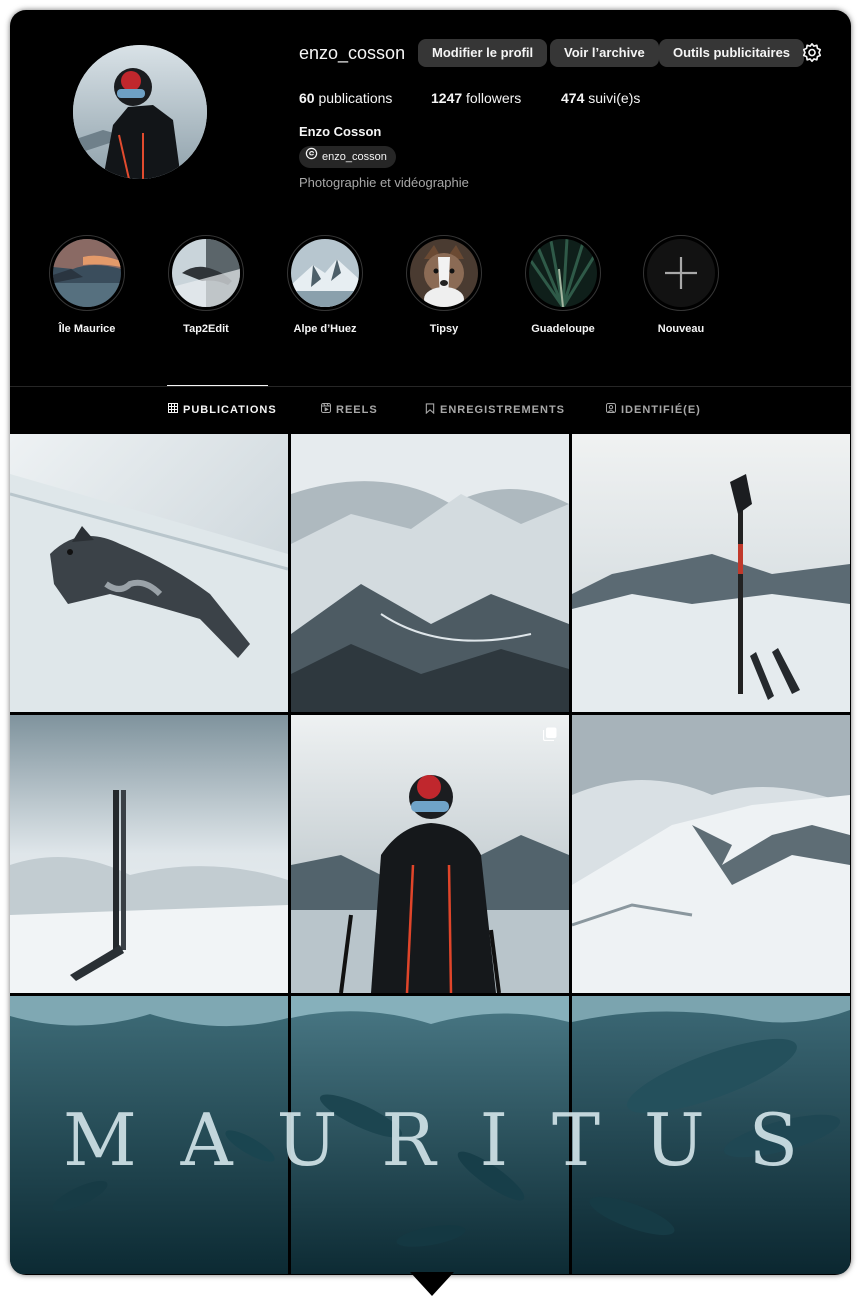 This screenshot has height=1310, width=861. I want to click on post-skier-portrait, so click(430, 854).